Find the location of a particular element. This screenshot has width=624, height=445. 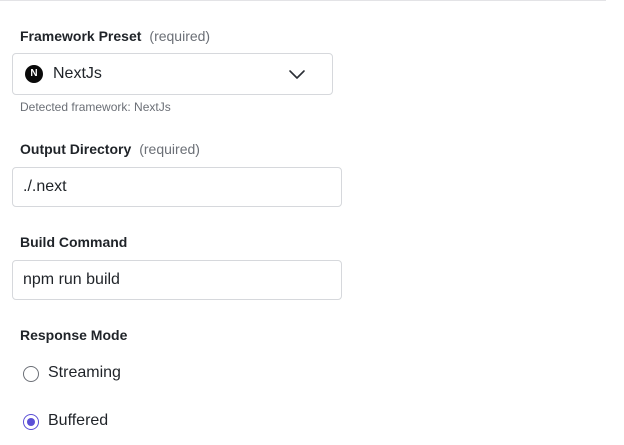

response-mode-label-text: Response Mode is located at coordinates (74, 335).